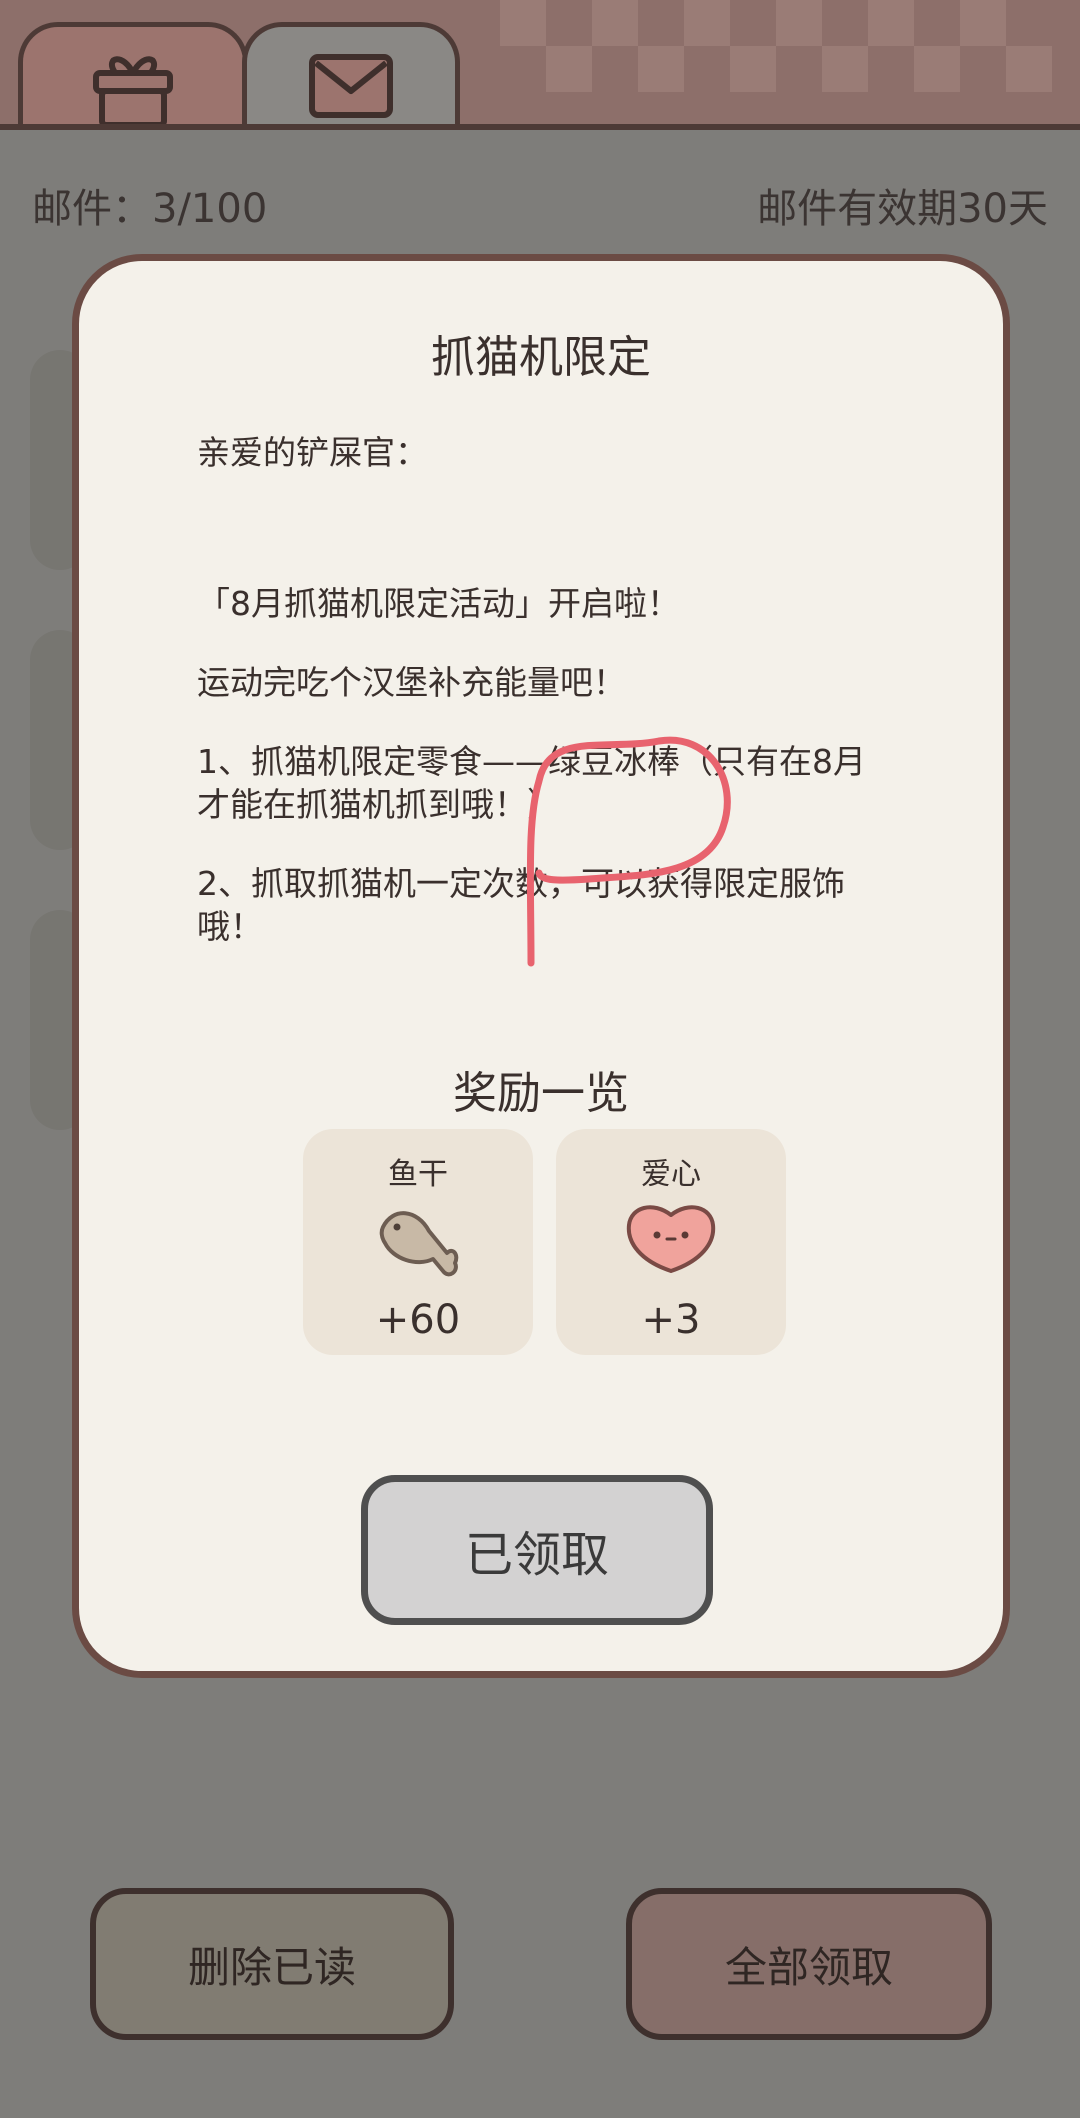 This screenshot has width=1080, height=2118. Describe the element at coordinates (671, 1239) in the screenshot. I see `heart-icon` at that location.